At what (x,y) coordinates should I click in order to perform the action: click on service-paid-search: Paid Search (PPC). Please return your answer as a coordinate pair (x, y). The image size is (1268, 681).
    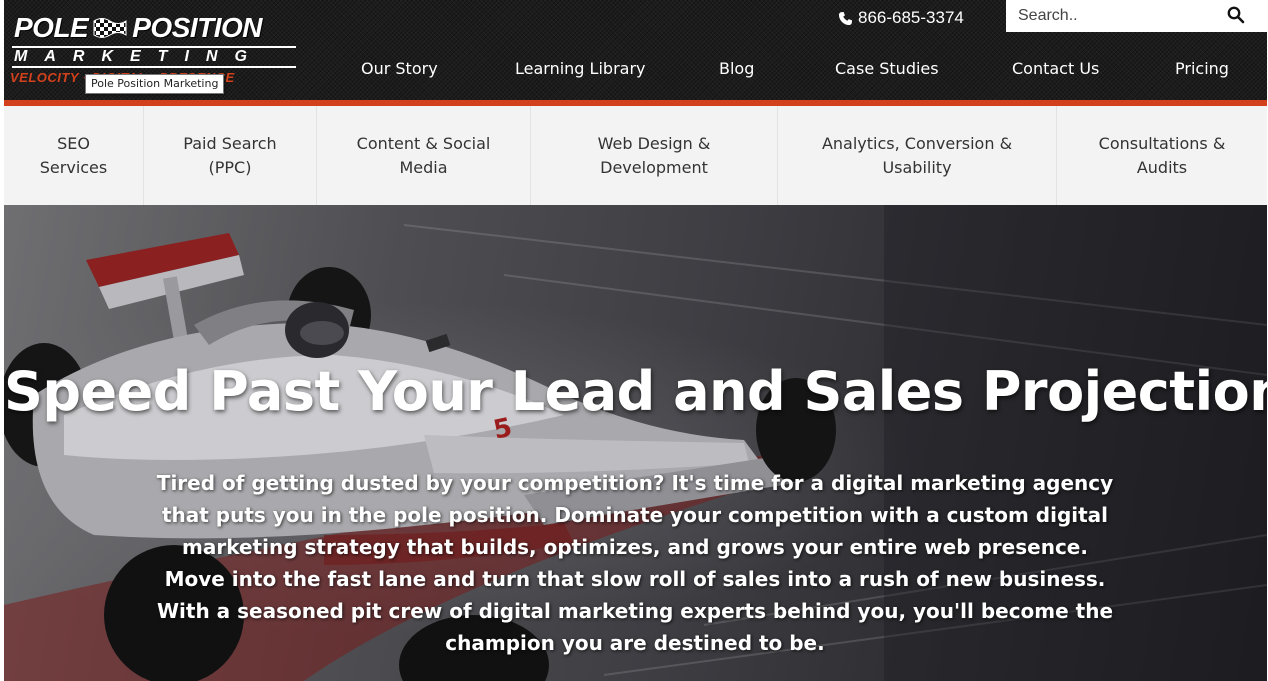
    Looking at the image, I should click on (230, 155).